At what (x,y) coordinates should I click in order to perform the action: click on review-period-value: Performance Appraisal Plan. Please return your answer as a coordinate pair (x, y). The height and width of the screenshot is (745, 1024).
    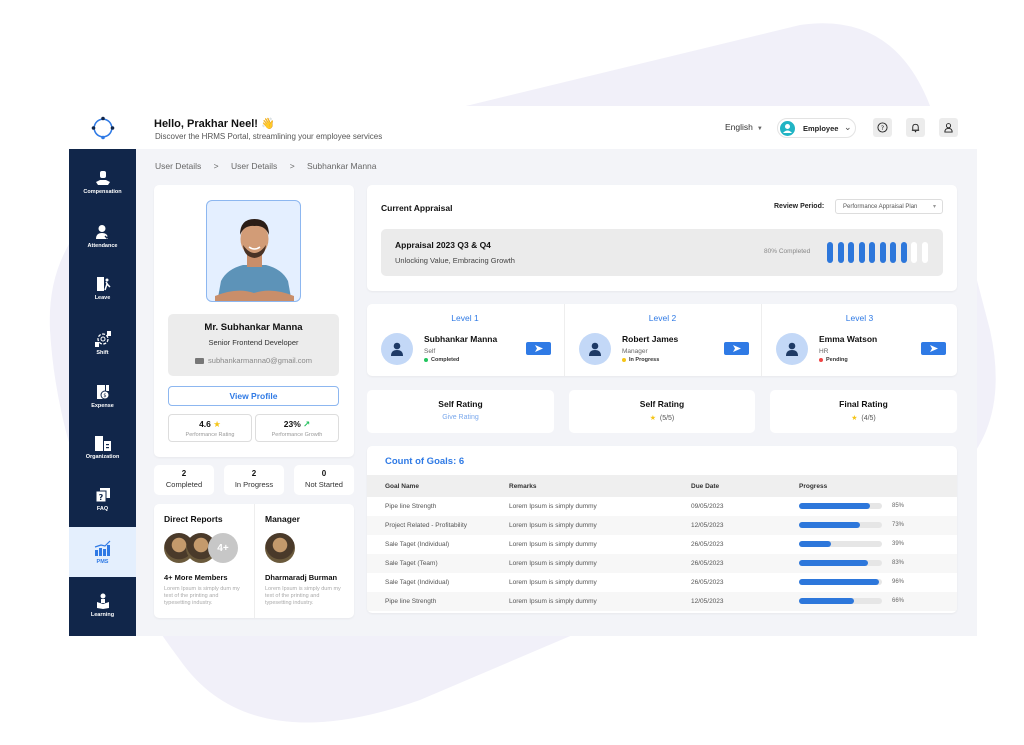
    Looking at the image, I should click on (880, 207).